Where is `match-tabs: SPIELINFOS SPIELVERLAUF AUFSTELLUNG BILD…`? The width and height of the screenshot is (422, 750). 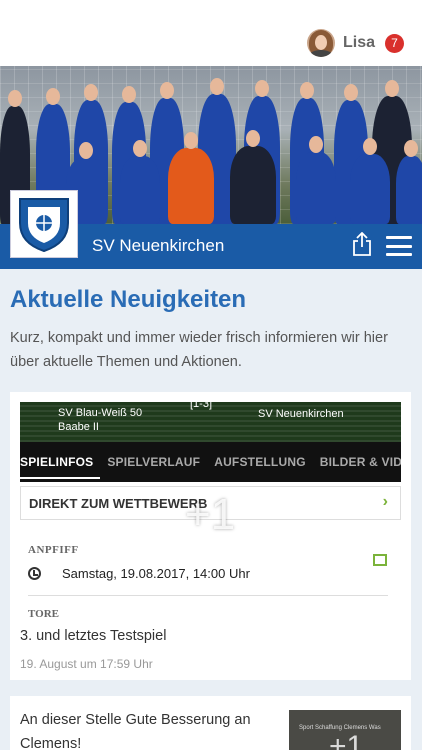 match-tabs: SPIELINFOS SPIELVERLAUF AUFSTELLUNG BILD… is located at coordinates (210, 462).